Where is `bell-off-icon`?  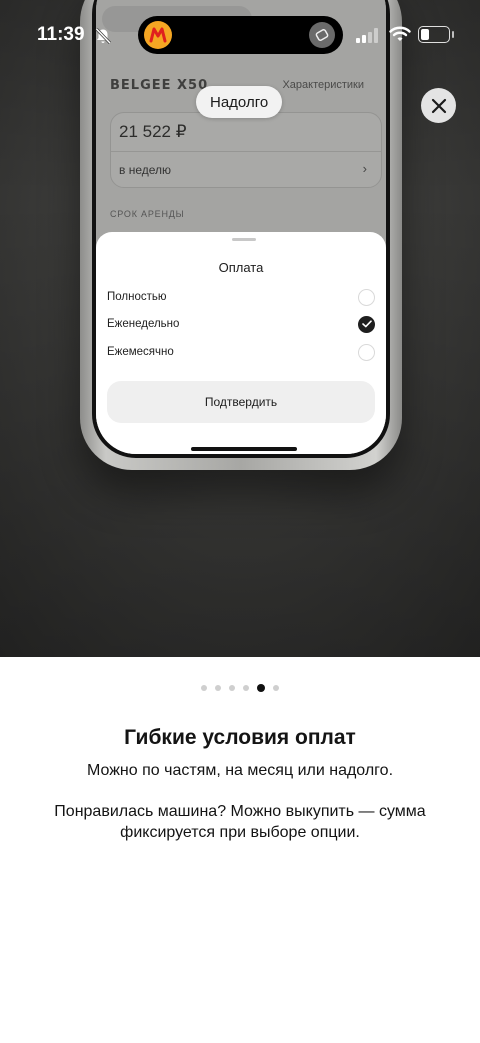 bell-off-icon is located at coordinates (103, 36).